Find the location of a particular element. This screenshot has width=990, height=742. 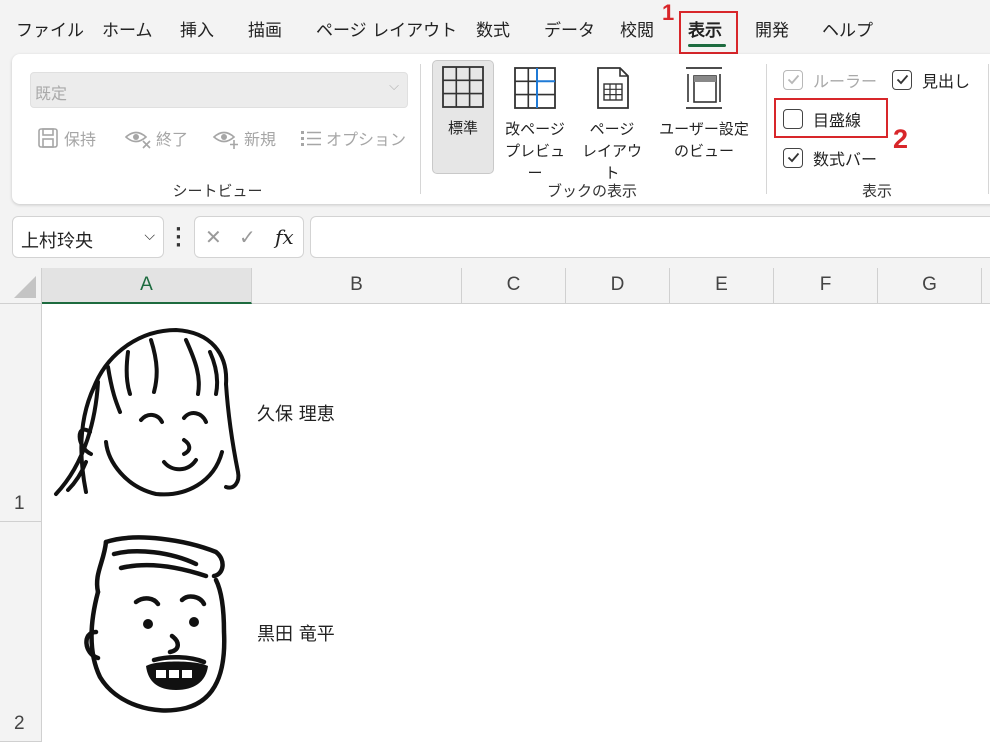

options-button: オプション is located at coordinates (353, 138).